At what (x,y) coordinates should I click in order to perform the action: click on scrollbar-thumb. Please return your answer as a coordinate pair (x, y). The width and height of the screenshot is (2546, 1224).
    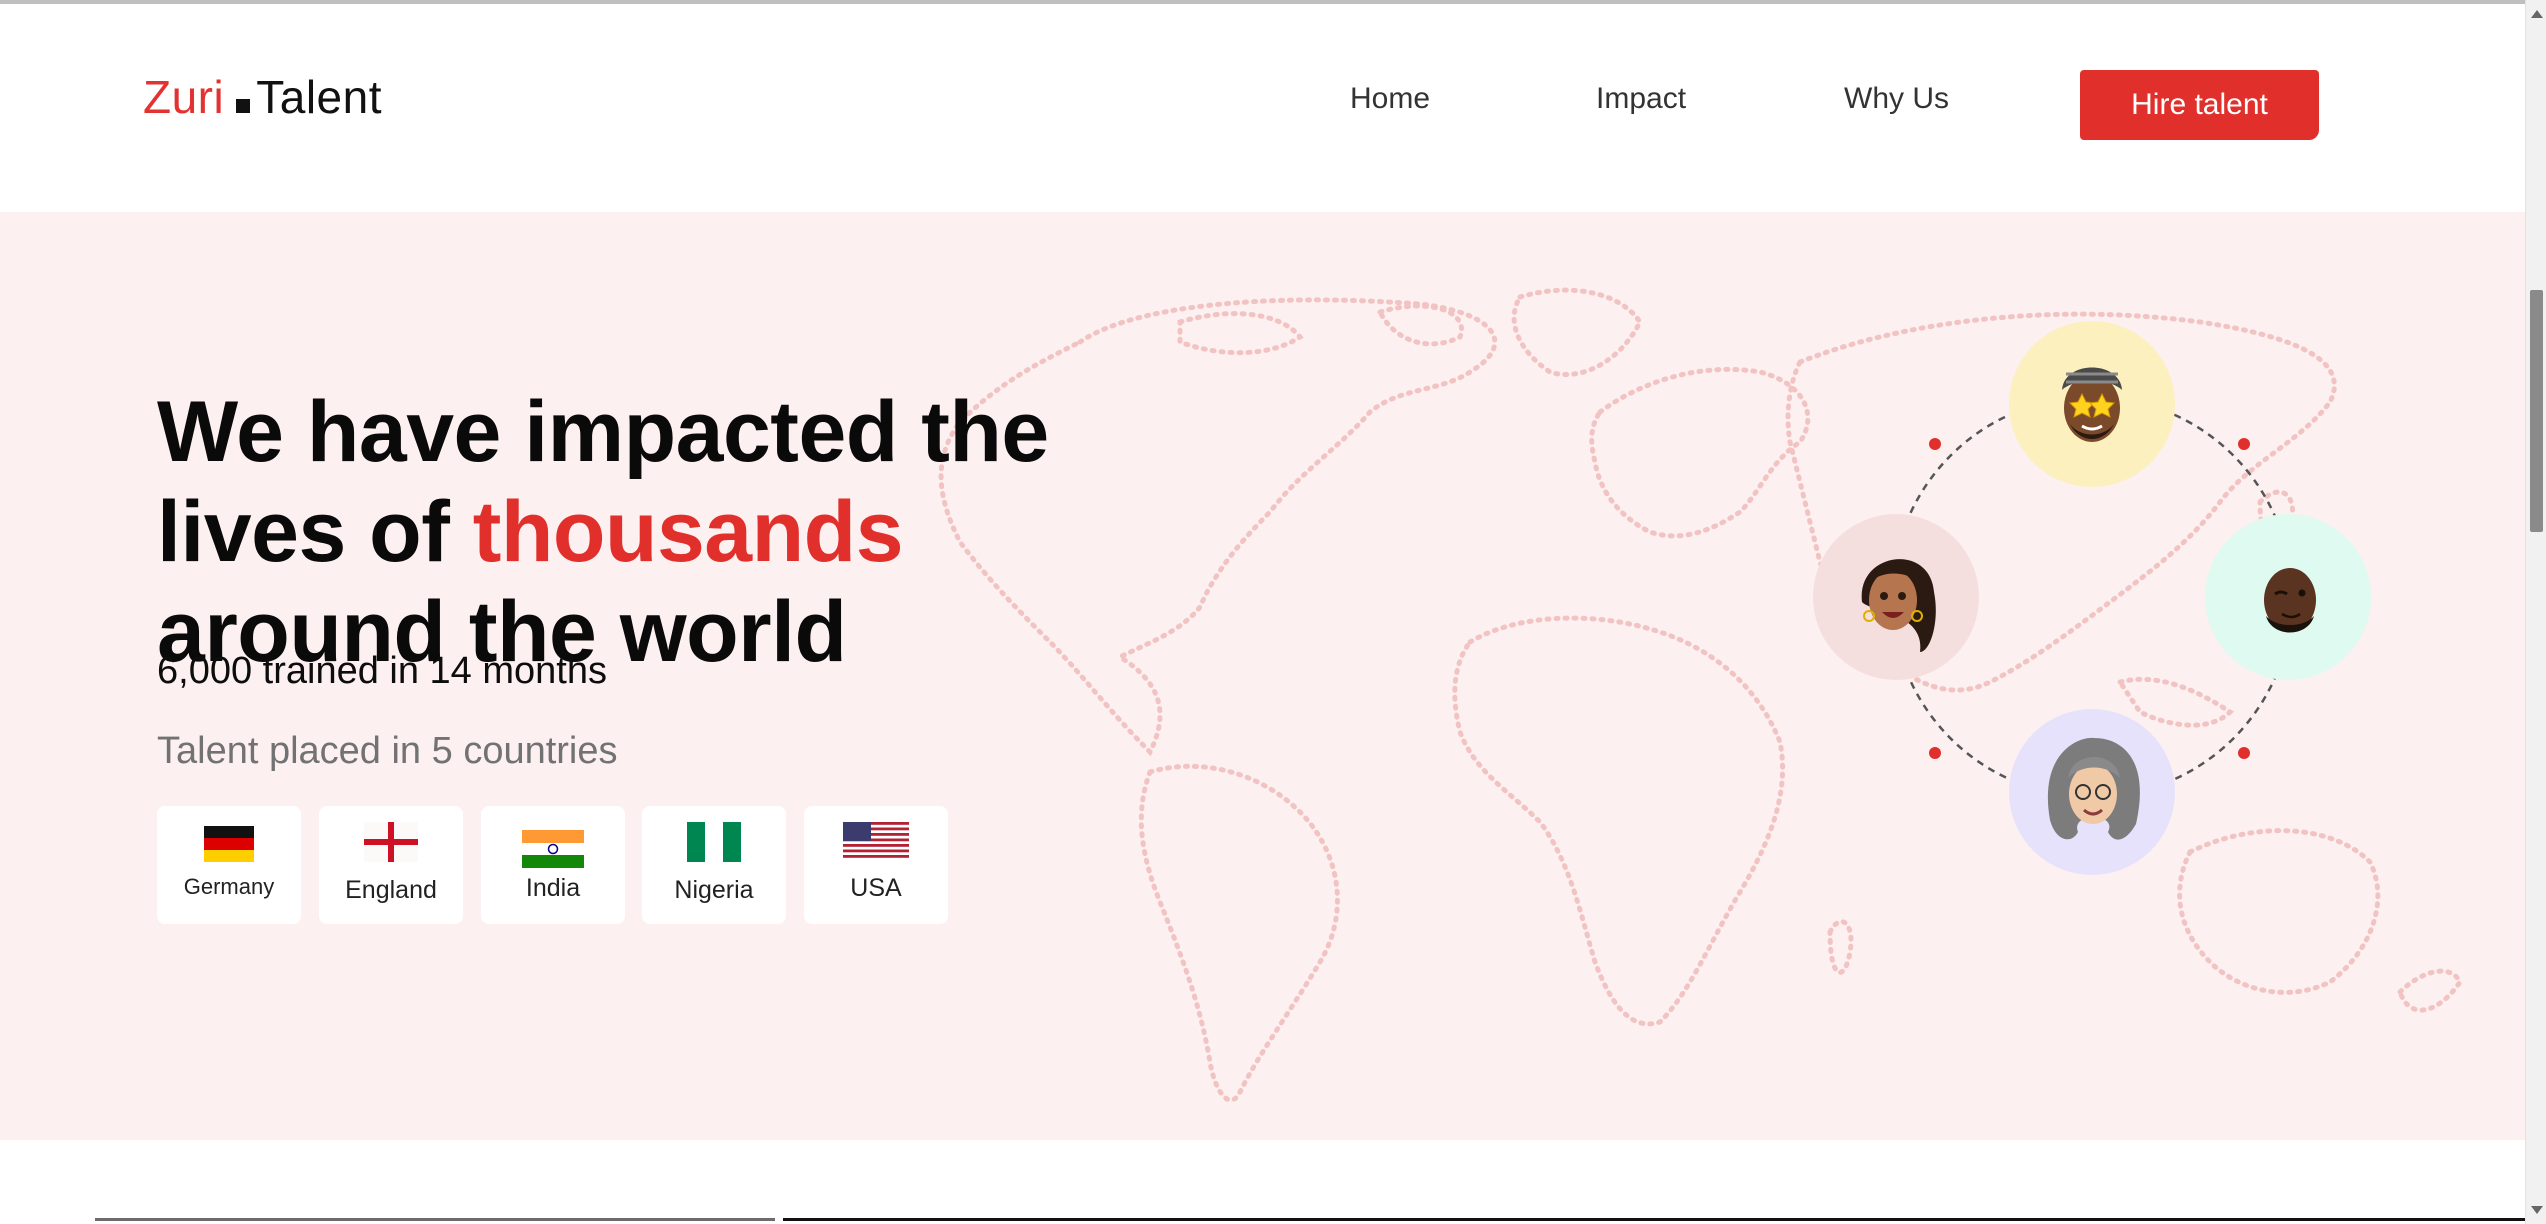
    Looking at the image, I should click on (2536, 411).